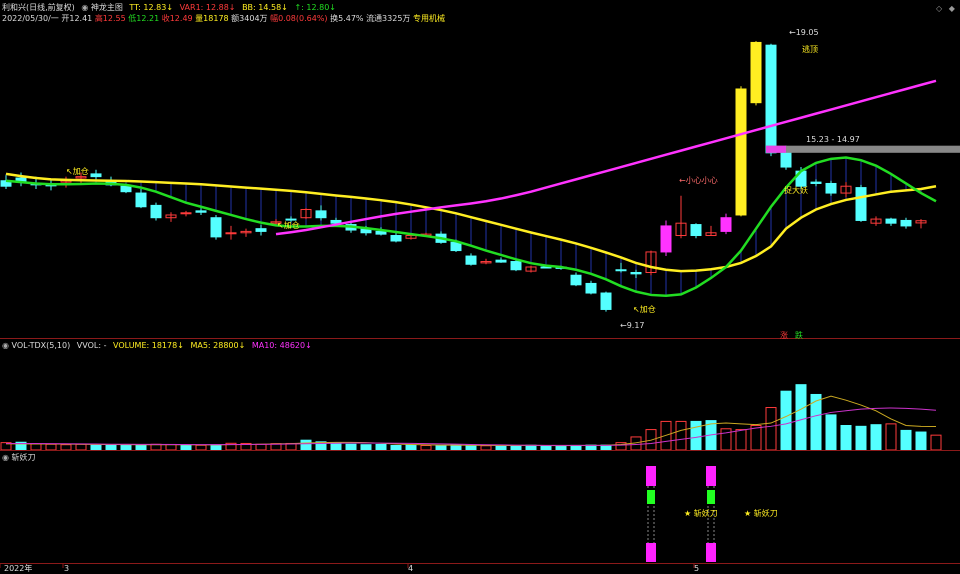  I want to click on tt-value: TT: 12.83↓, so click(151, 7).